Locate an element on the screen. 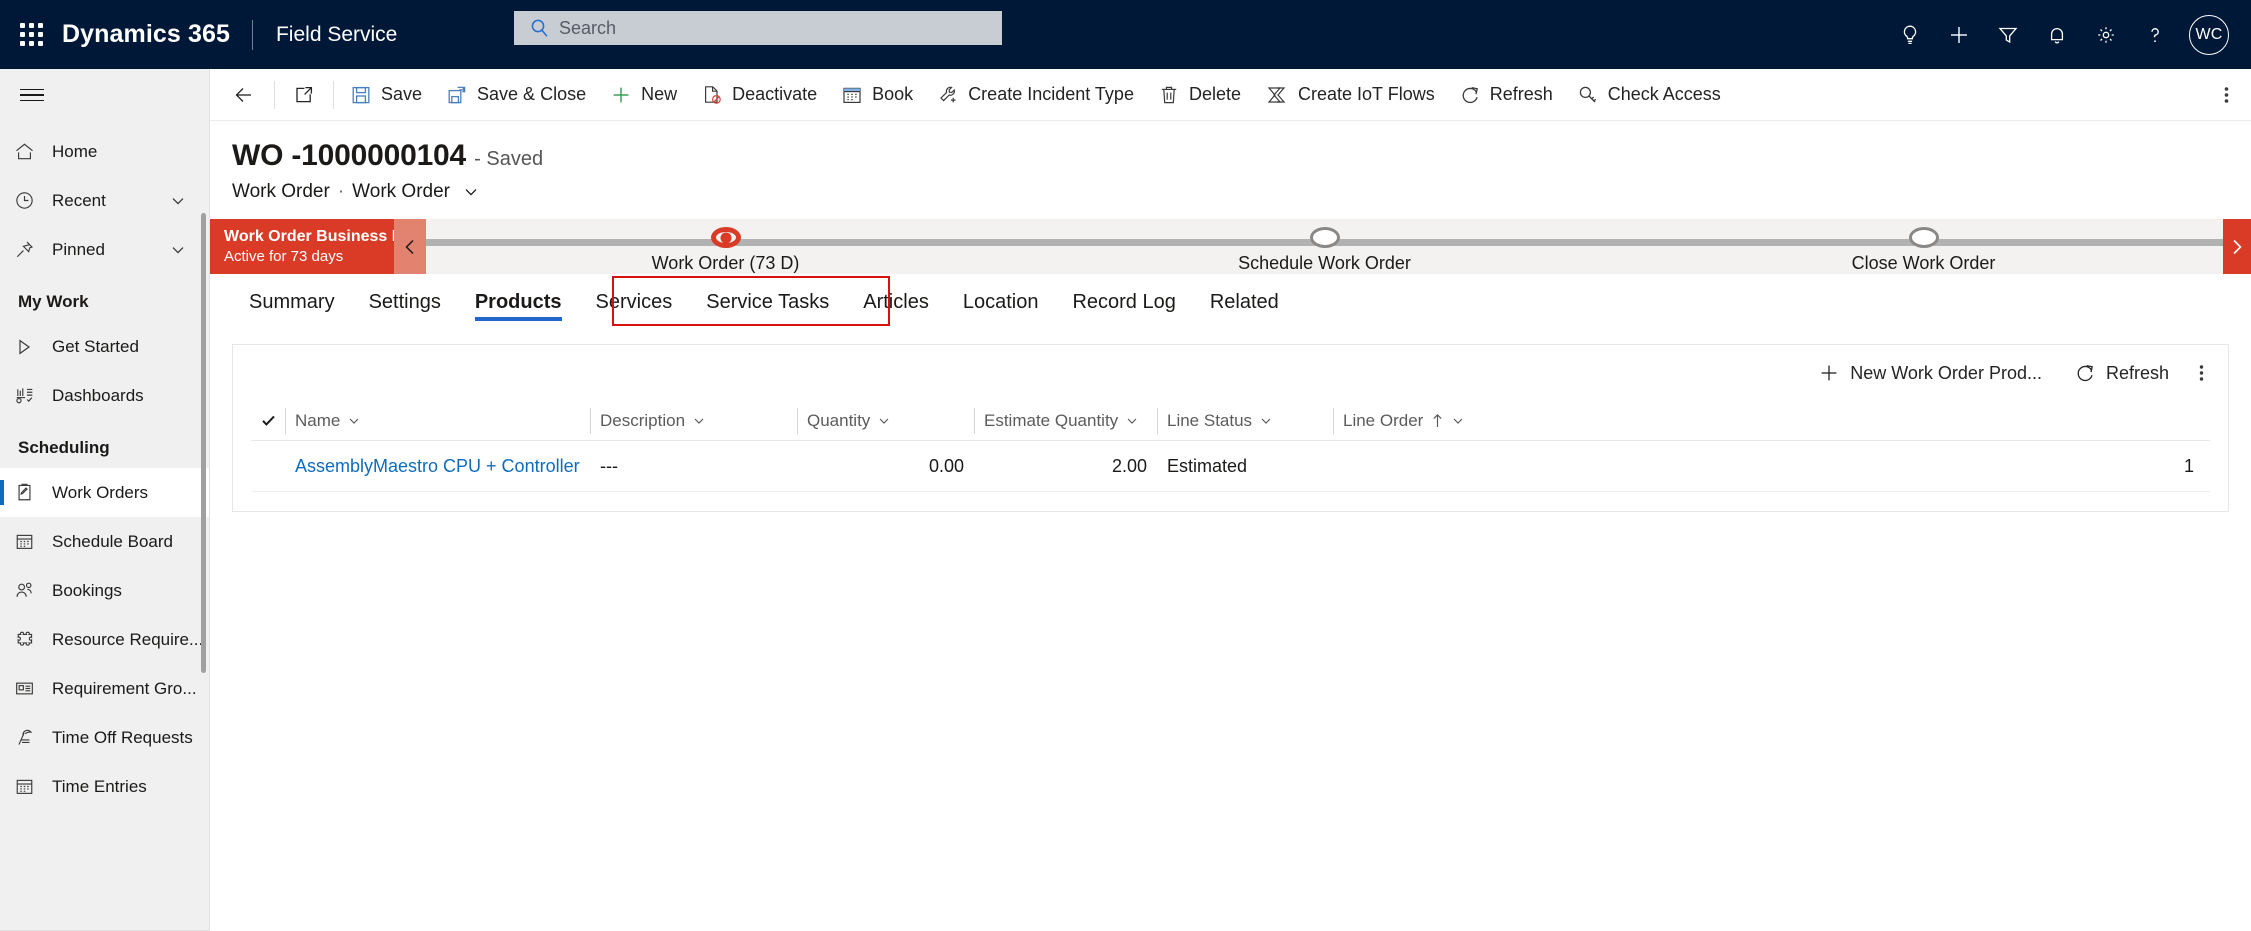 The width and height of the screenshot is (2251, 931). column-header-line-status: Line Status is located at coordinates (1245, 421).